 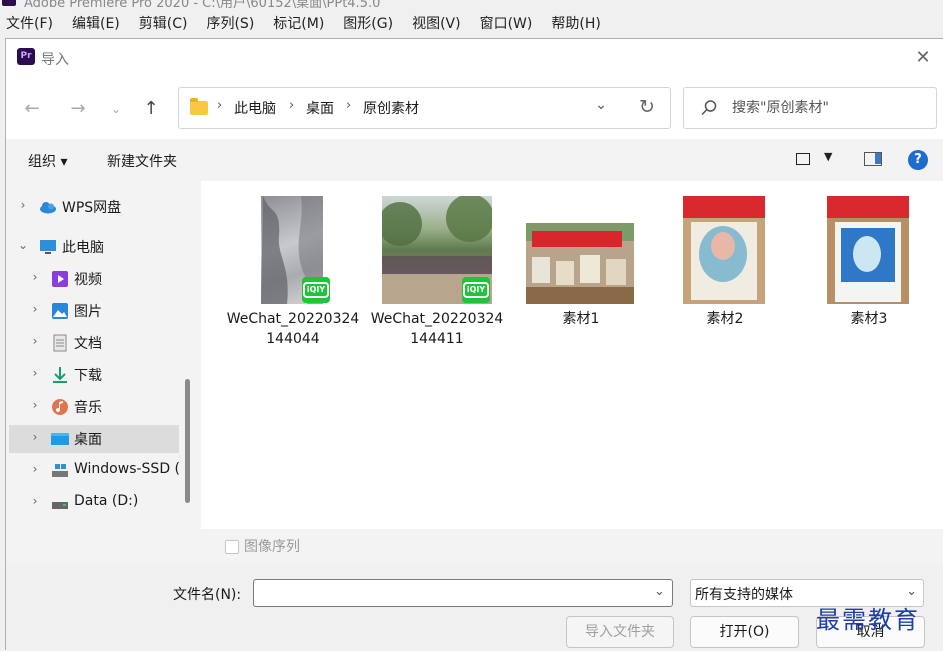 What do you see at coordinates (47, 161) in the screenshot?
I see `organize-button: 组织 ▾` at bounding box center [47, 161].